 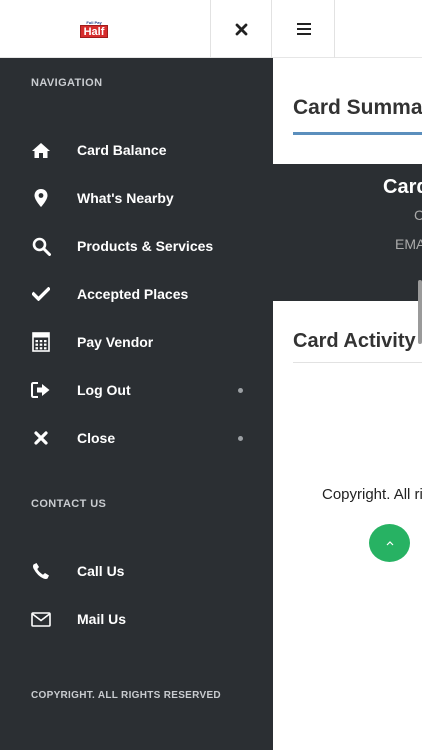 What do you see at coordinates (125, 198) in the screenshot?
I see `nav-label: What's Nearby` at bounding box center [125, 198].